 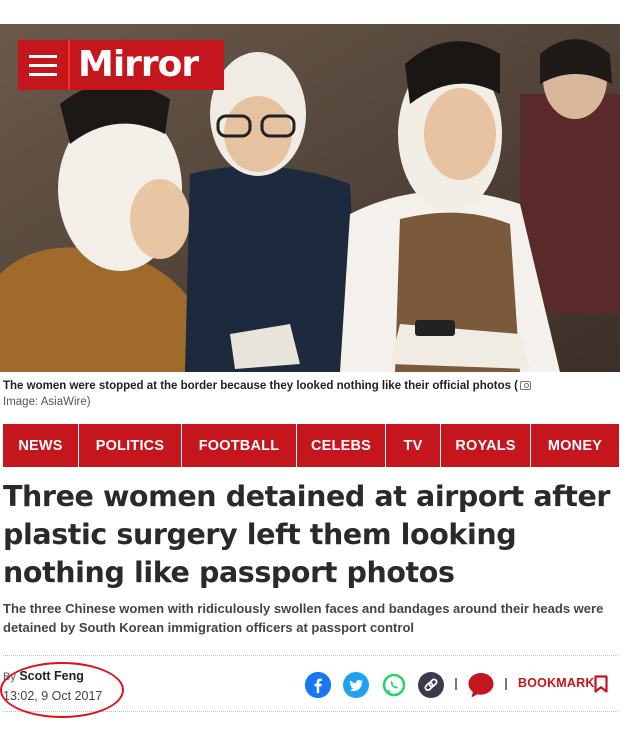 I want to click on photo-credit: Image: AsiaWire), so click(x=47, y=402).